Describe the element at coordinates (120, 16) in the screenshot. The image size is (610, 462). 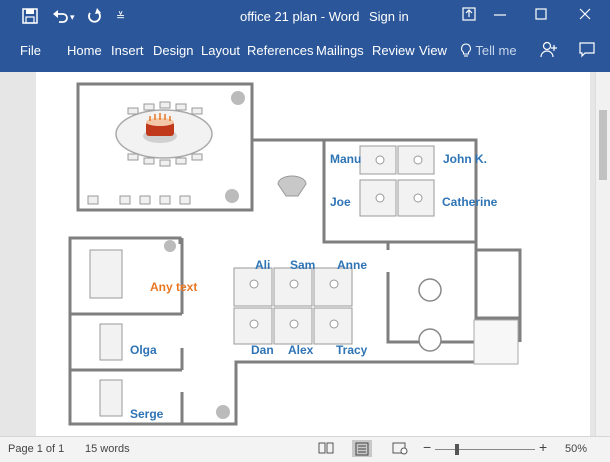
I see `customize-qat-icon: ≚` at that location.